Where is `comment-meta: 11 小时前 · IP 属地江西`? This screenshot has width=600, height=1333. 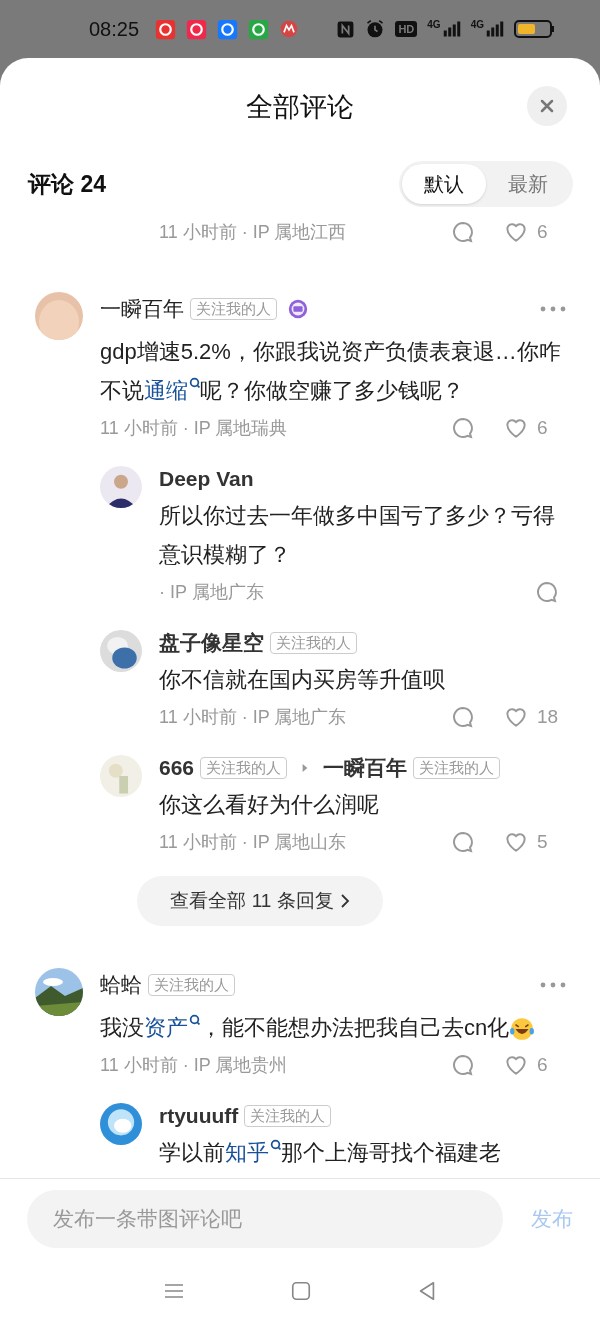 comment-meta: 11 小时前 · IP 属地江西 is located at coordinates (253, 232).